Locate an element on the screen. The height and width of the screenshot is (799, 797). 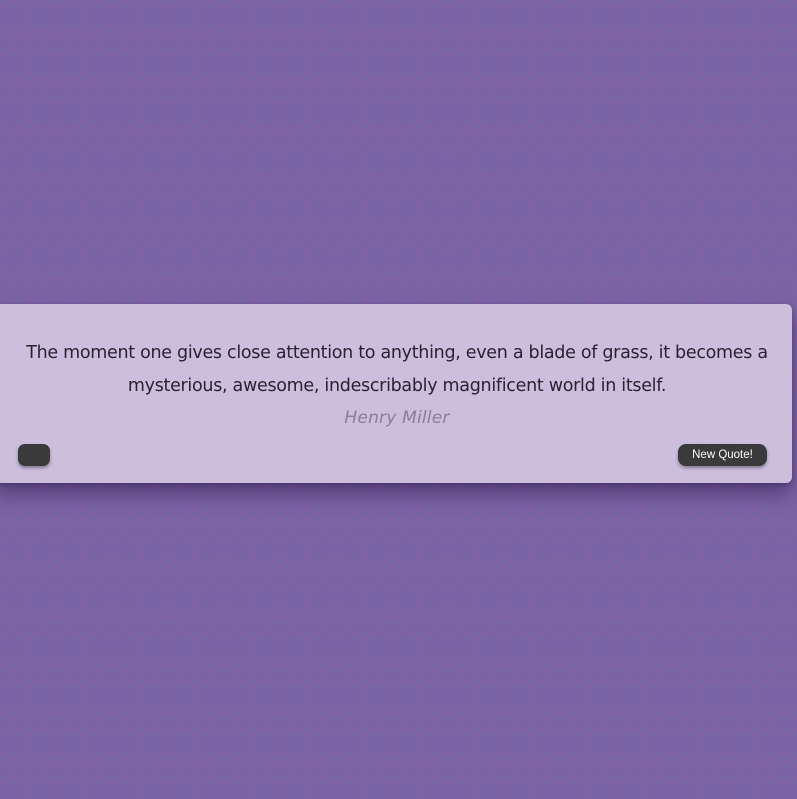
tweet-button is located at coordinates (34, 455).